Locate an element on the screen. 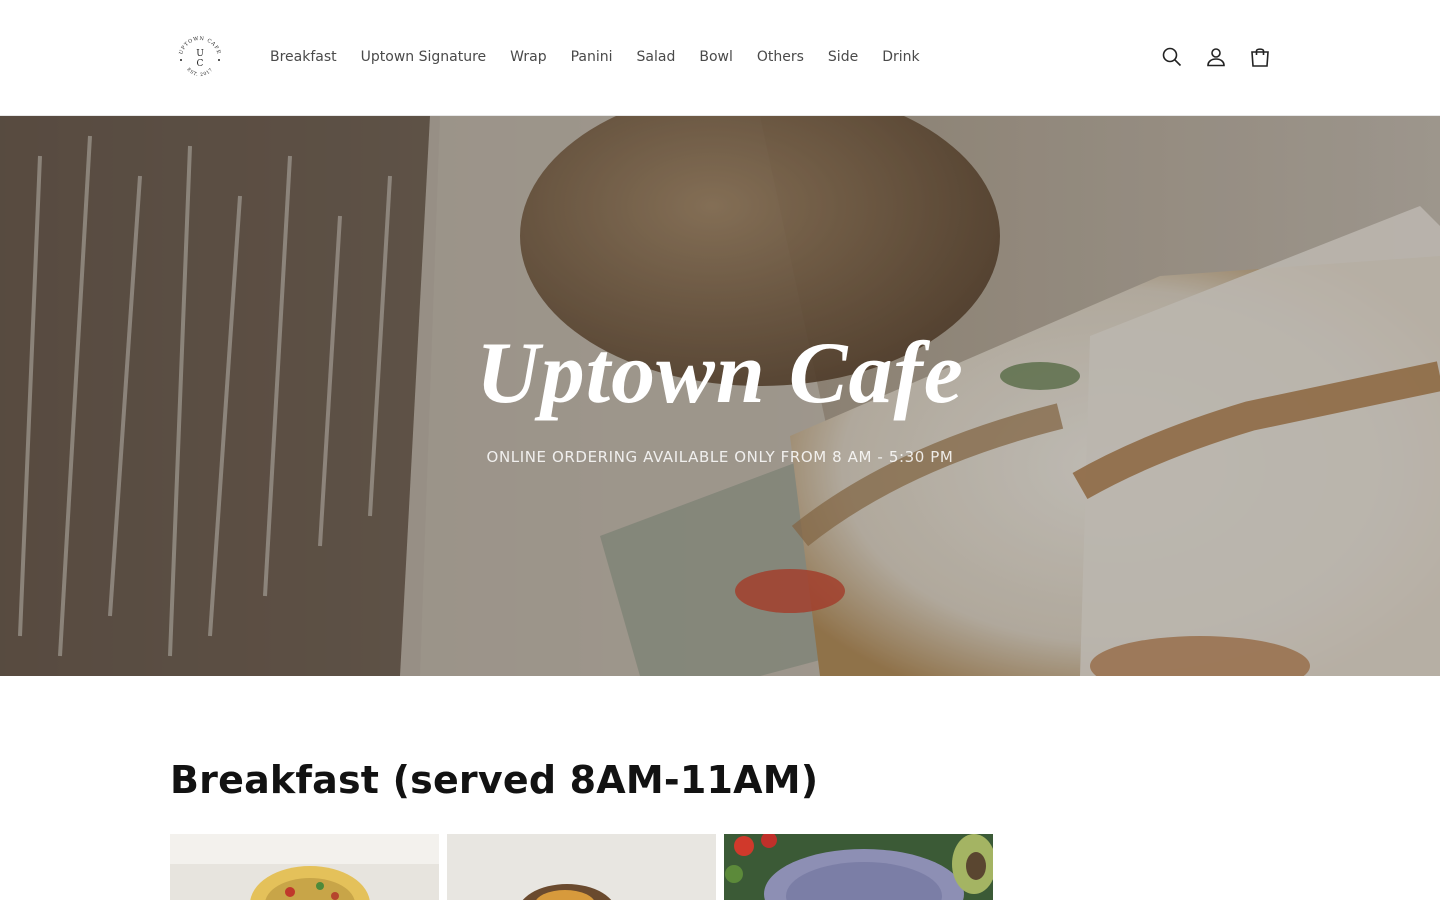  hero-title: Uptown Cafe is located at coordinates (720, 373).